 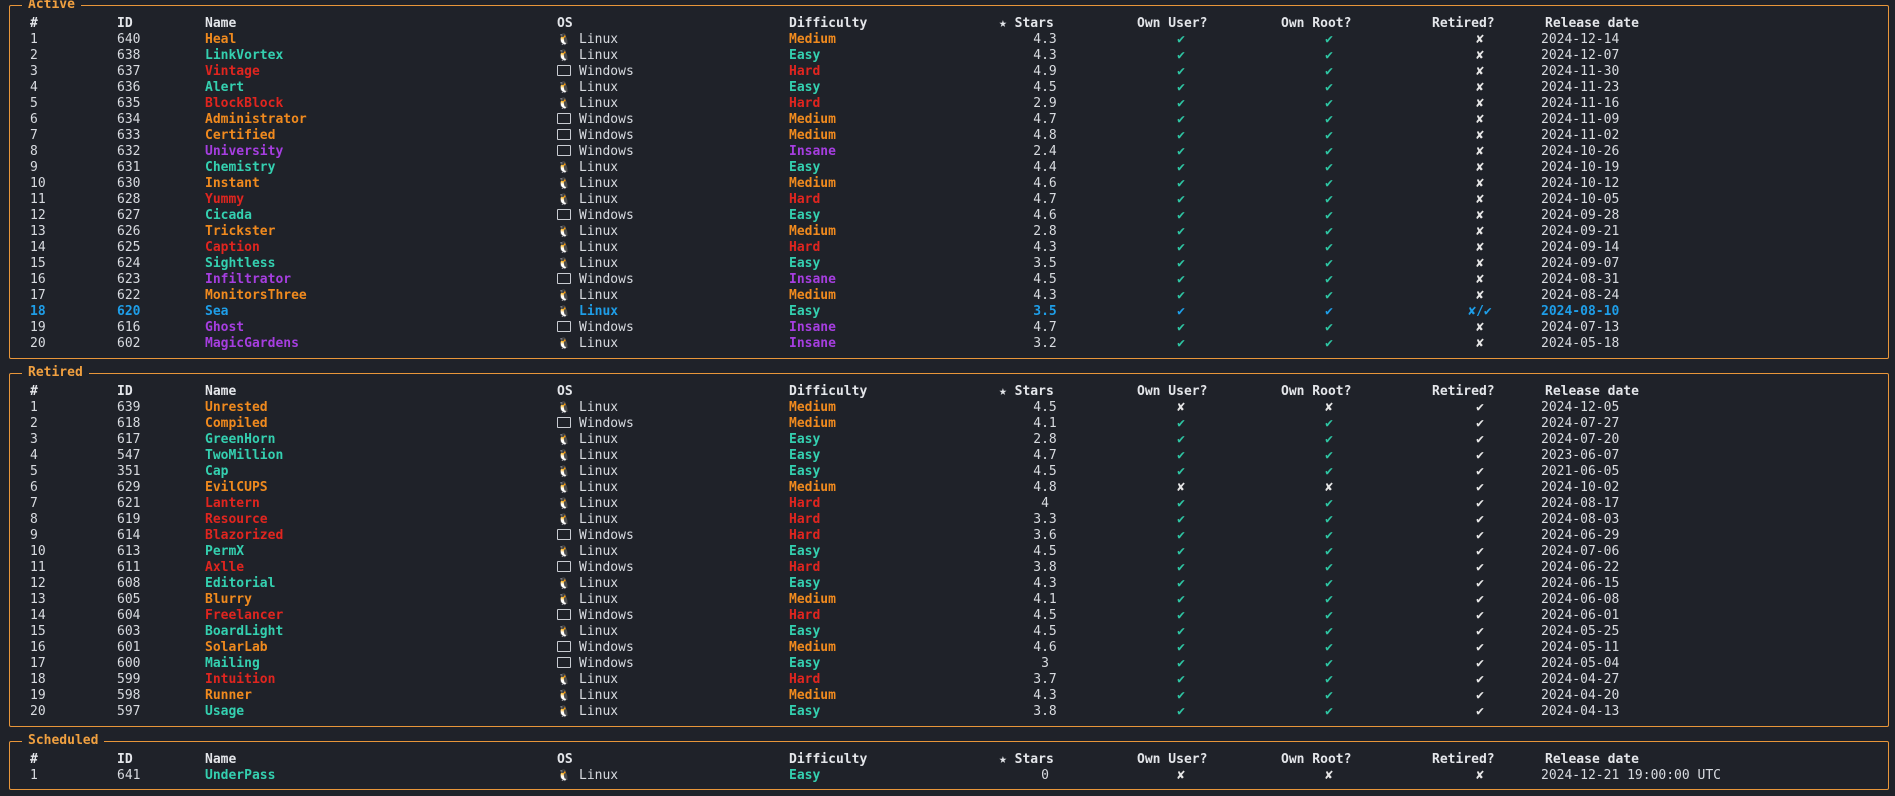 What do you see at coordinates (1045, 199) in the screenshot?
I see `stars-value: 4.7` at bounding box center [1045, 199].